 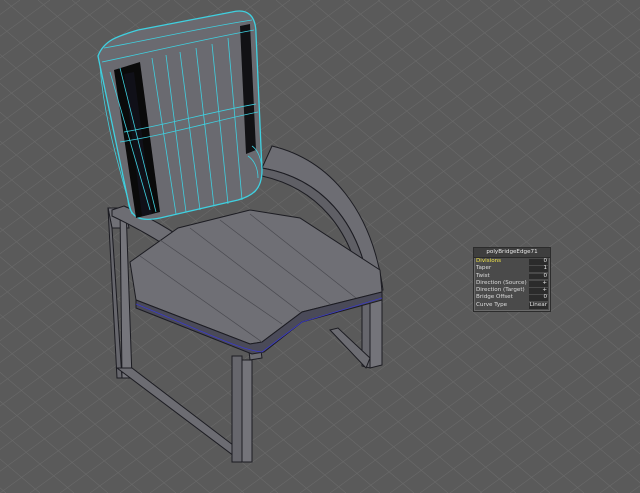 I want to click on hud-row-taper: Taper 1, so click(x=512, y=269).